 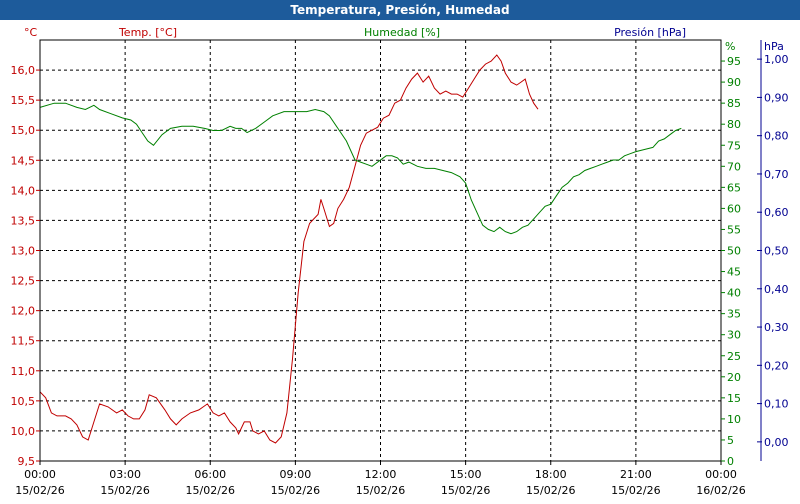 What do you see at coordinates (734, 124) in the screenshot?
I see `humidity-tick-label: 80` at bounding box center [734, 124].